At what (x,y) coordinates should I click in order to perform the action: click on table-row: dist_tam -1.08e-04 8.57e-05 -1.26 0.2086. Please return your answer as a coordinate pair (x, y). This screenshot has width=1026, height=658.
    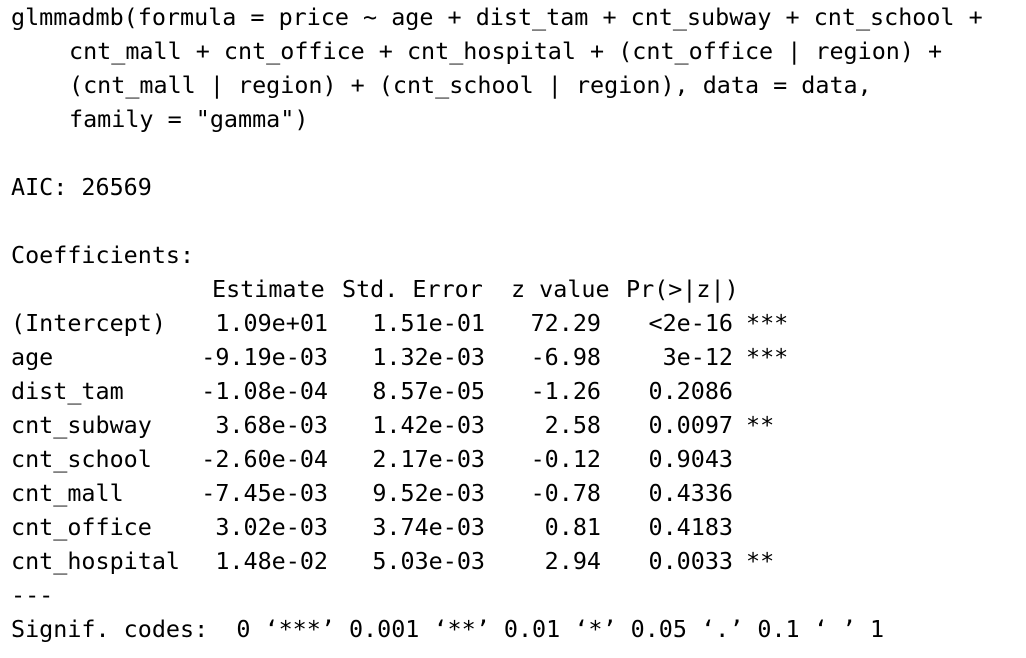
    Looking at the image, I should click on (411, 391).